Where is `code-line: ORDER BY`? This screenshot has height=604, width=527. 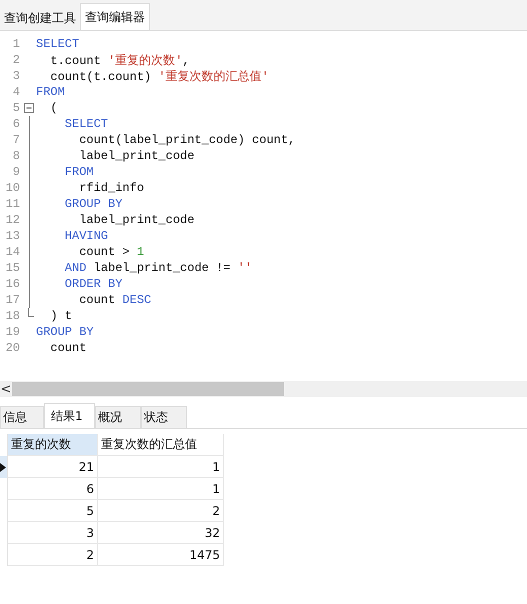
code-line: ORDER BY is located at coordinates (93, 284).